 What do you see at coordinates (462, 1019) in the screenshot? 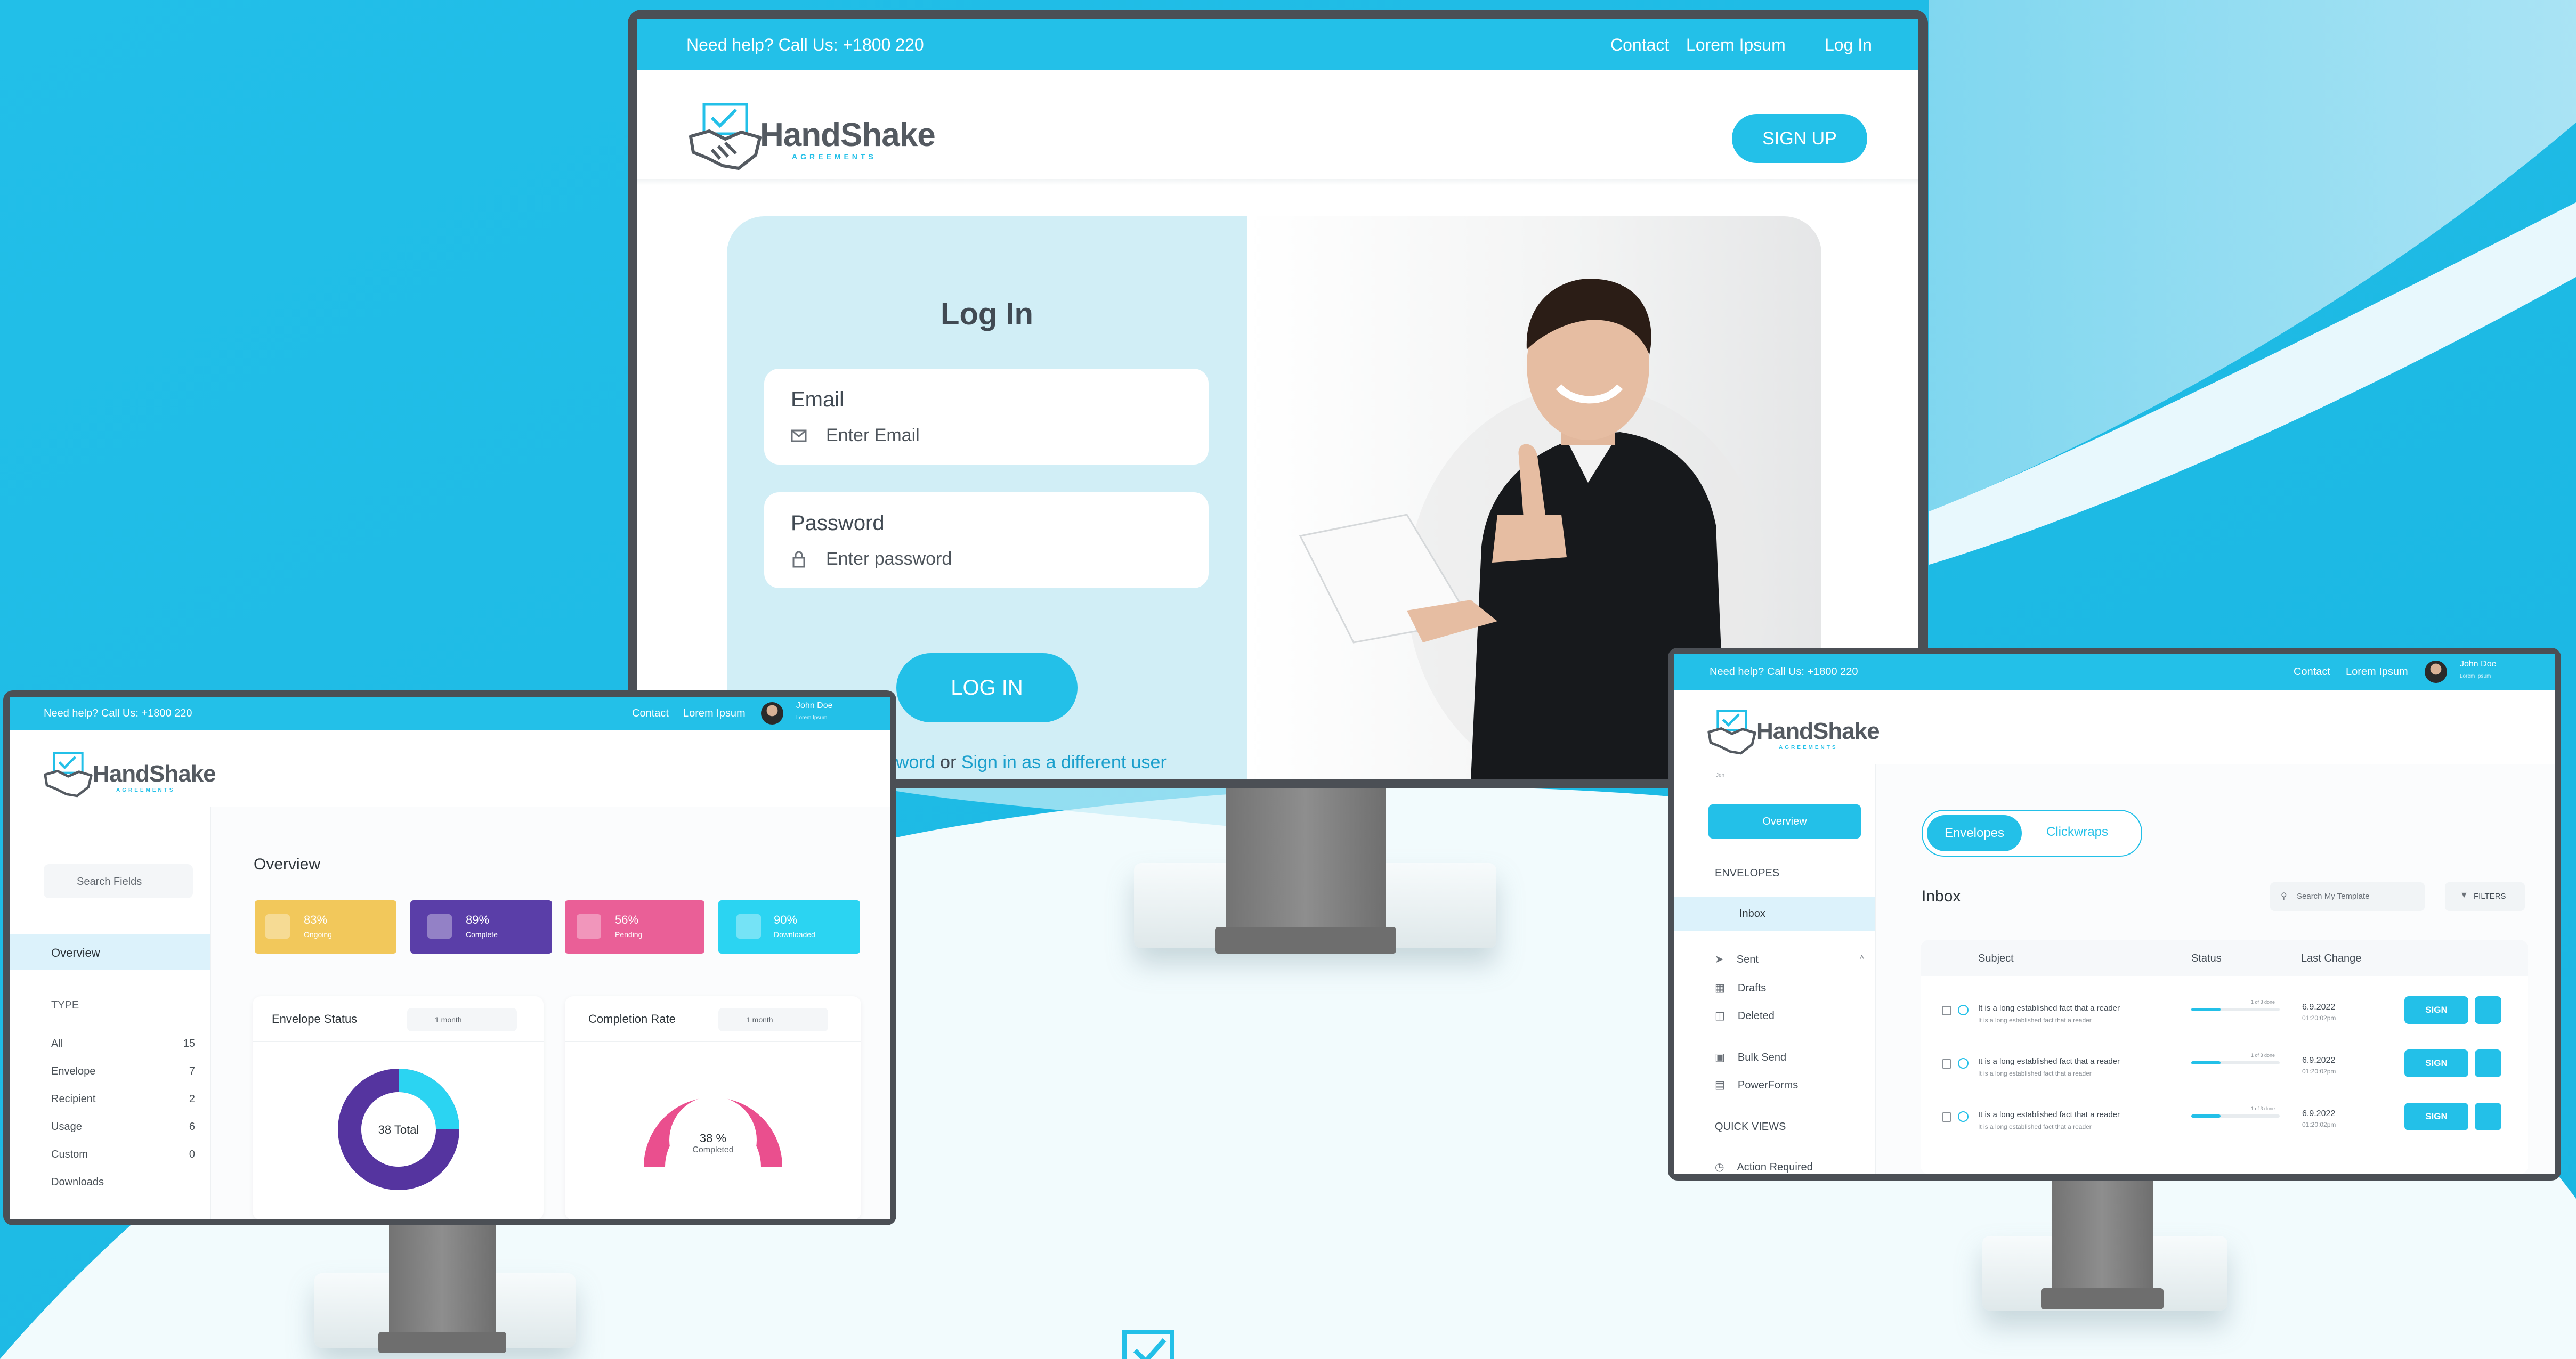
I see `envelope-period-select: 1 month` at bounding box center [462, 1019].